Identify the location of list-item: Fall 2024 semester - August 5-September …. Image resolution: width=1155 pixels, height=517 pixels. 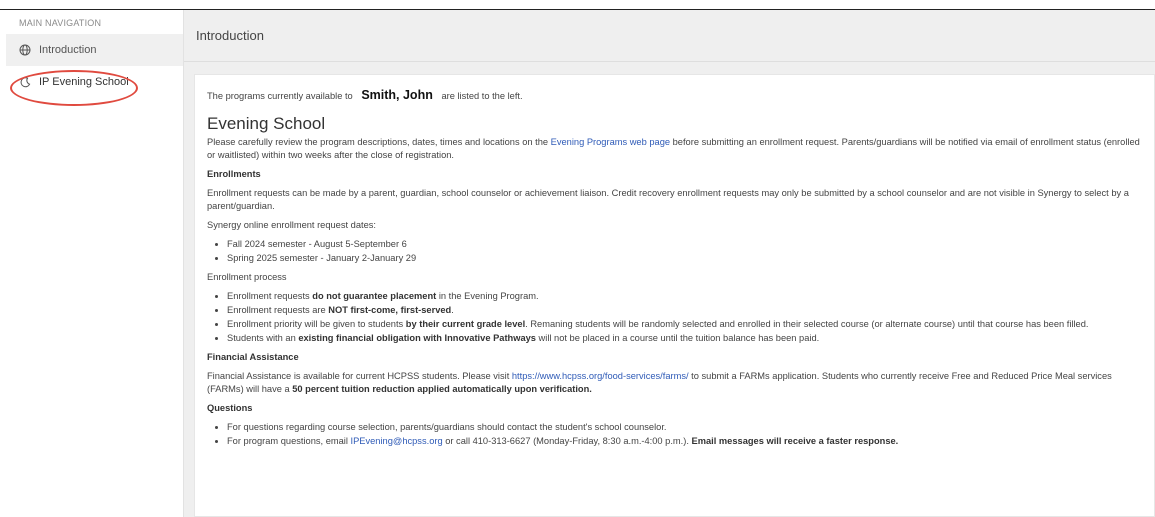
(684, 244).